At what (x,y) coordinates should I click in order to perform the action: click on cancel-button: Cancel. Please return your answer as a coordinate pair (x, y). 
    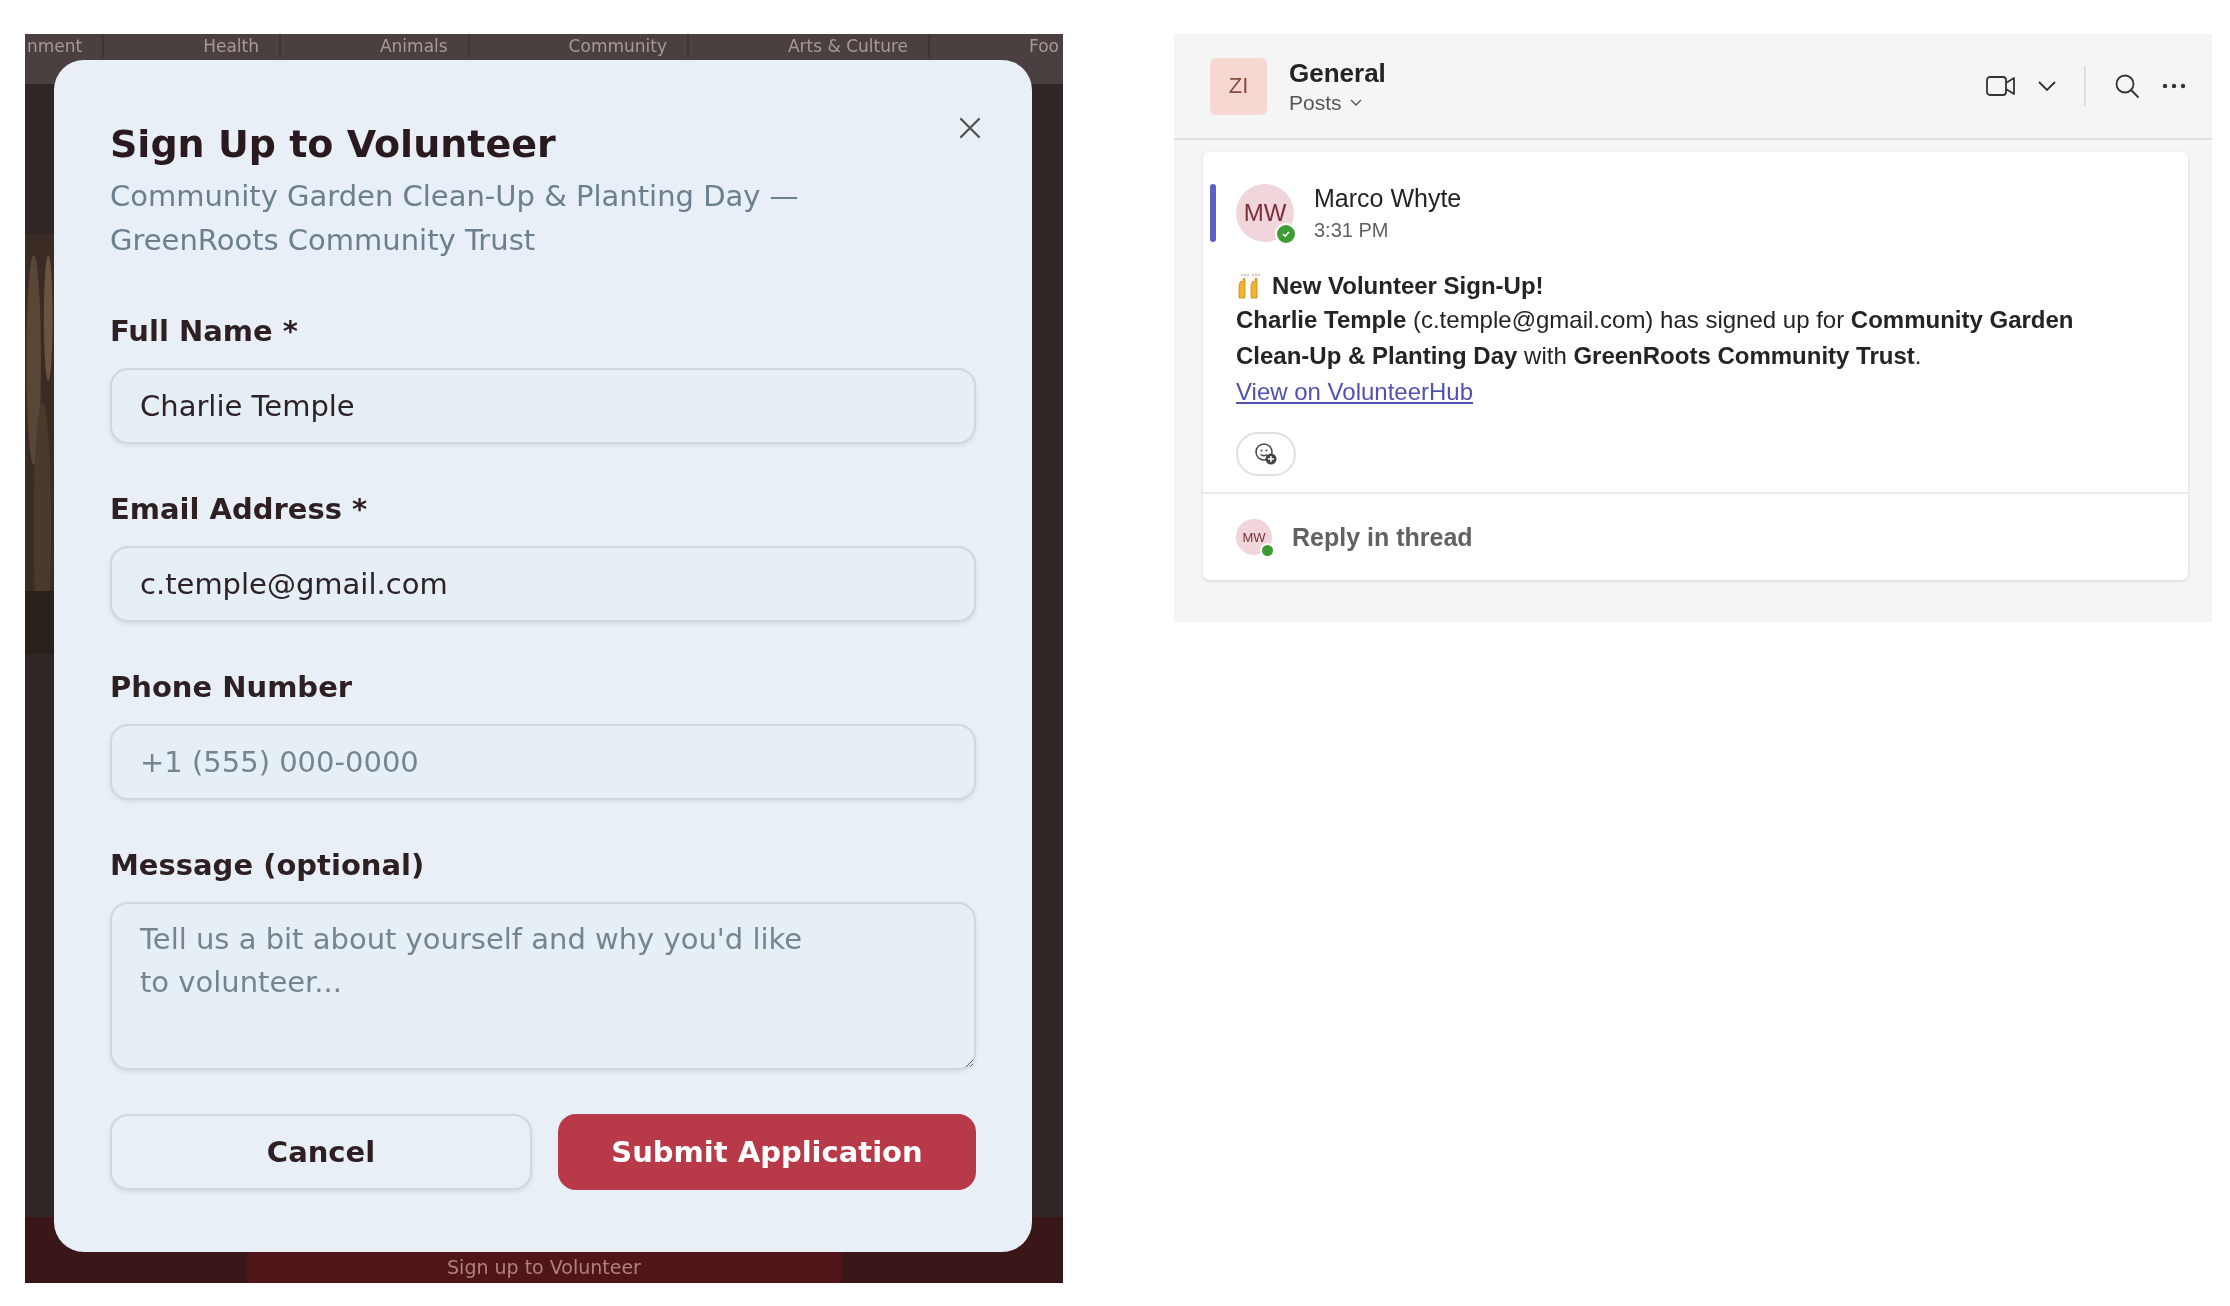
    Looking at the image, I should click on (321, 1152).